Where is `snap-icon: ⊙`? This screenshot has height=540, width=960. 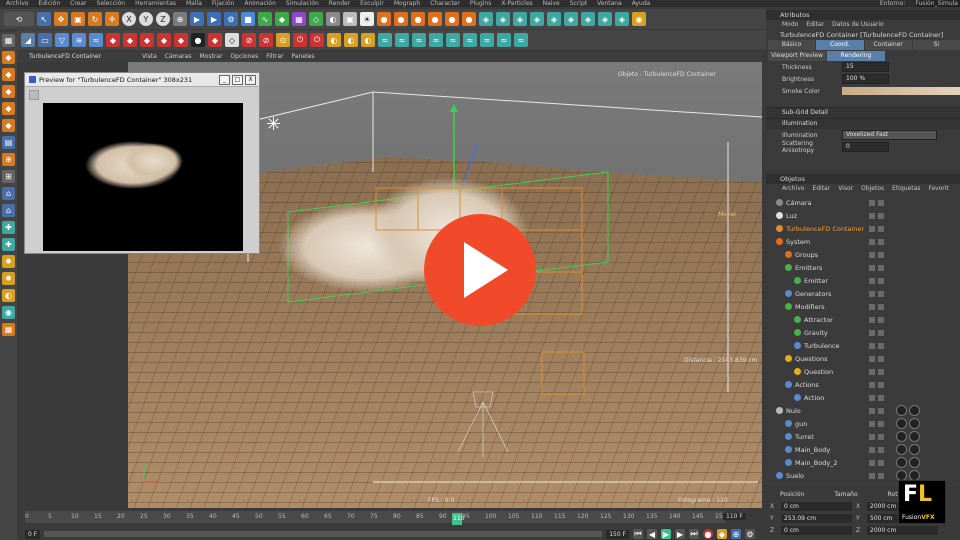 snap-icon: ⊙ is located at coordinates (283, 40).